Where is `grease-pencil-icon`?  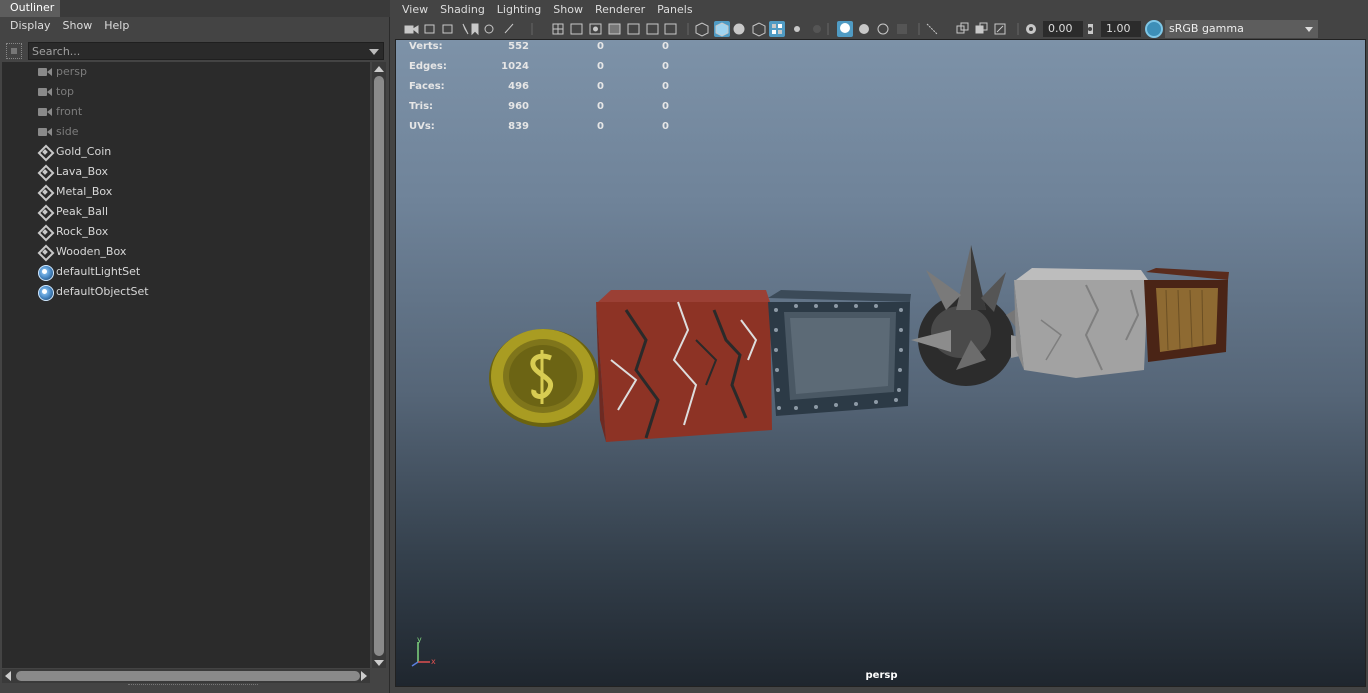 grease-pencil-icon is located at coordinates (509, 28).